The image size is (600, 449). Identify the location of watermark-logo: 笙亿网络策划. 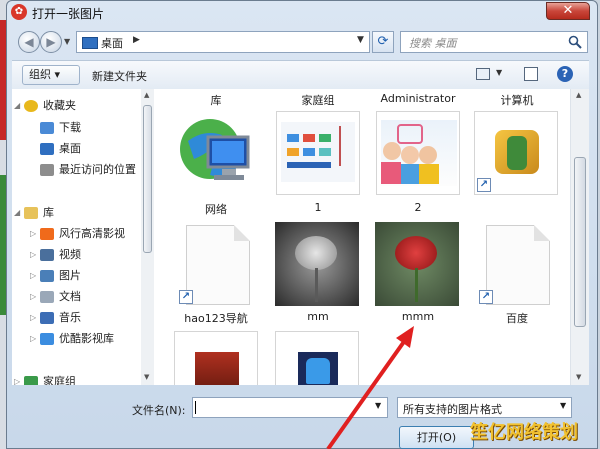
(524, 431).